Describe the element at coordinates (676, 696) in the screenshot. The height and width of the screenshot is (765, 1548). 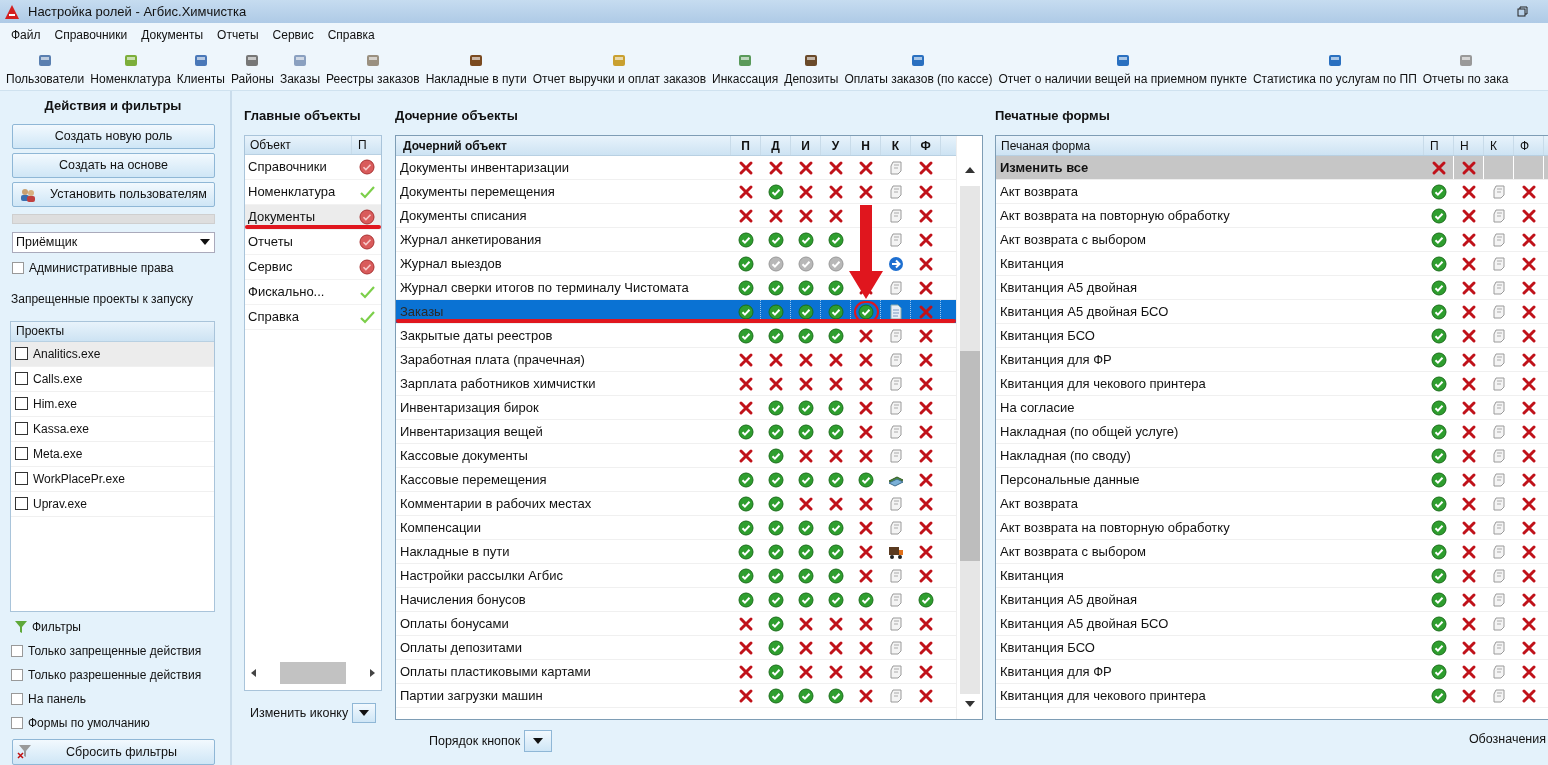
I see `table-row: Партии загрузки машин` at that location.